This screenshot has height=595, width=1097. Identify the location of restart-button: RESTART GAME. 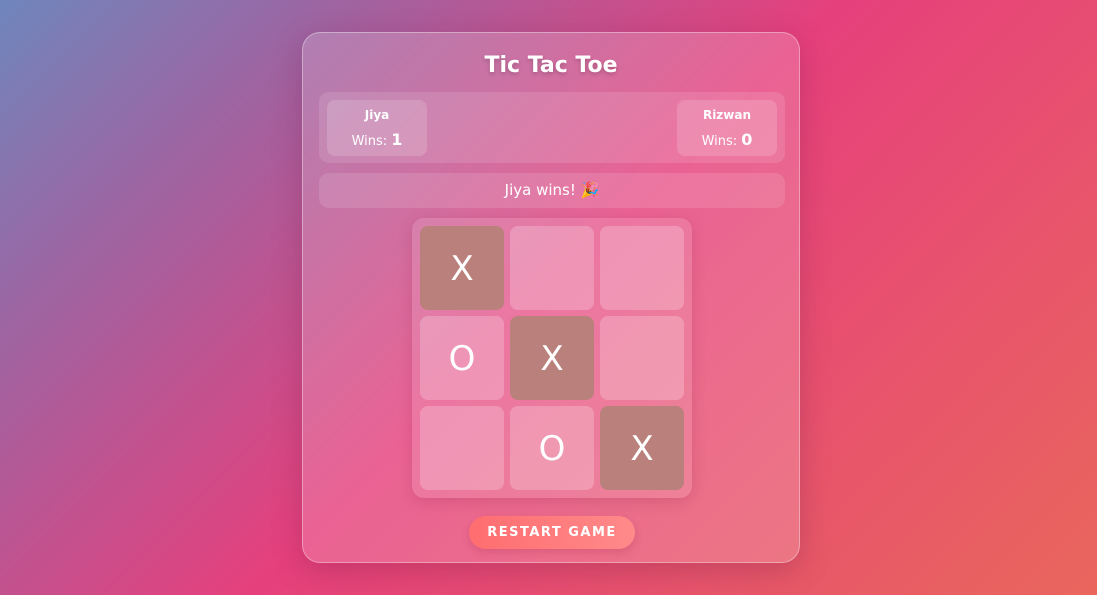
(552, 532).